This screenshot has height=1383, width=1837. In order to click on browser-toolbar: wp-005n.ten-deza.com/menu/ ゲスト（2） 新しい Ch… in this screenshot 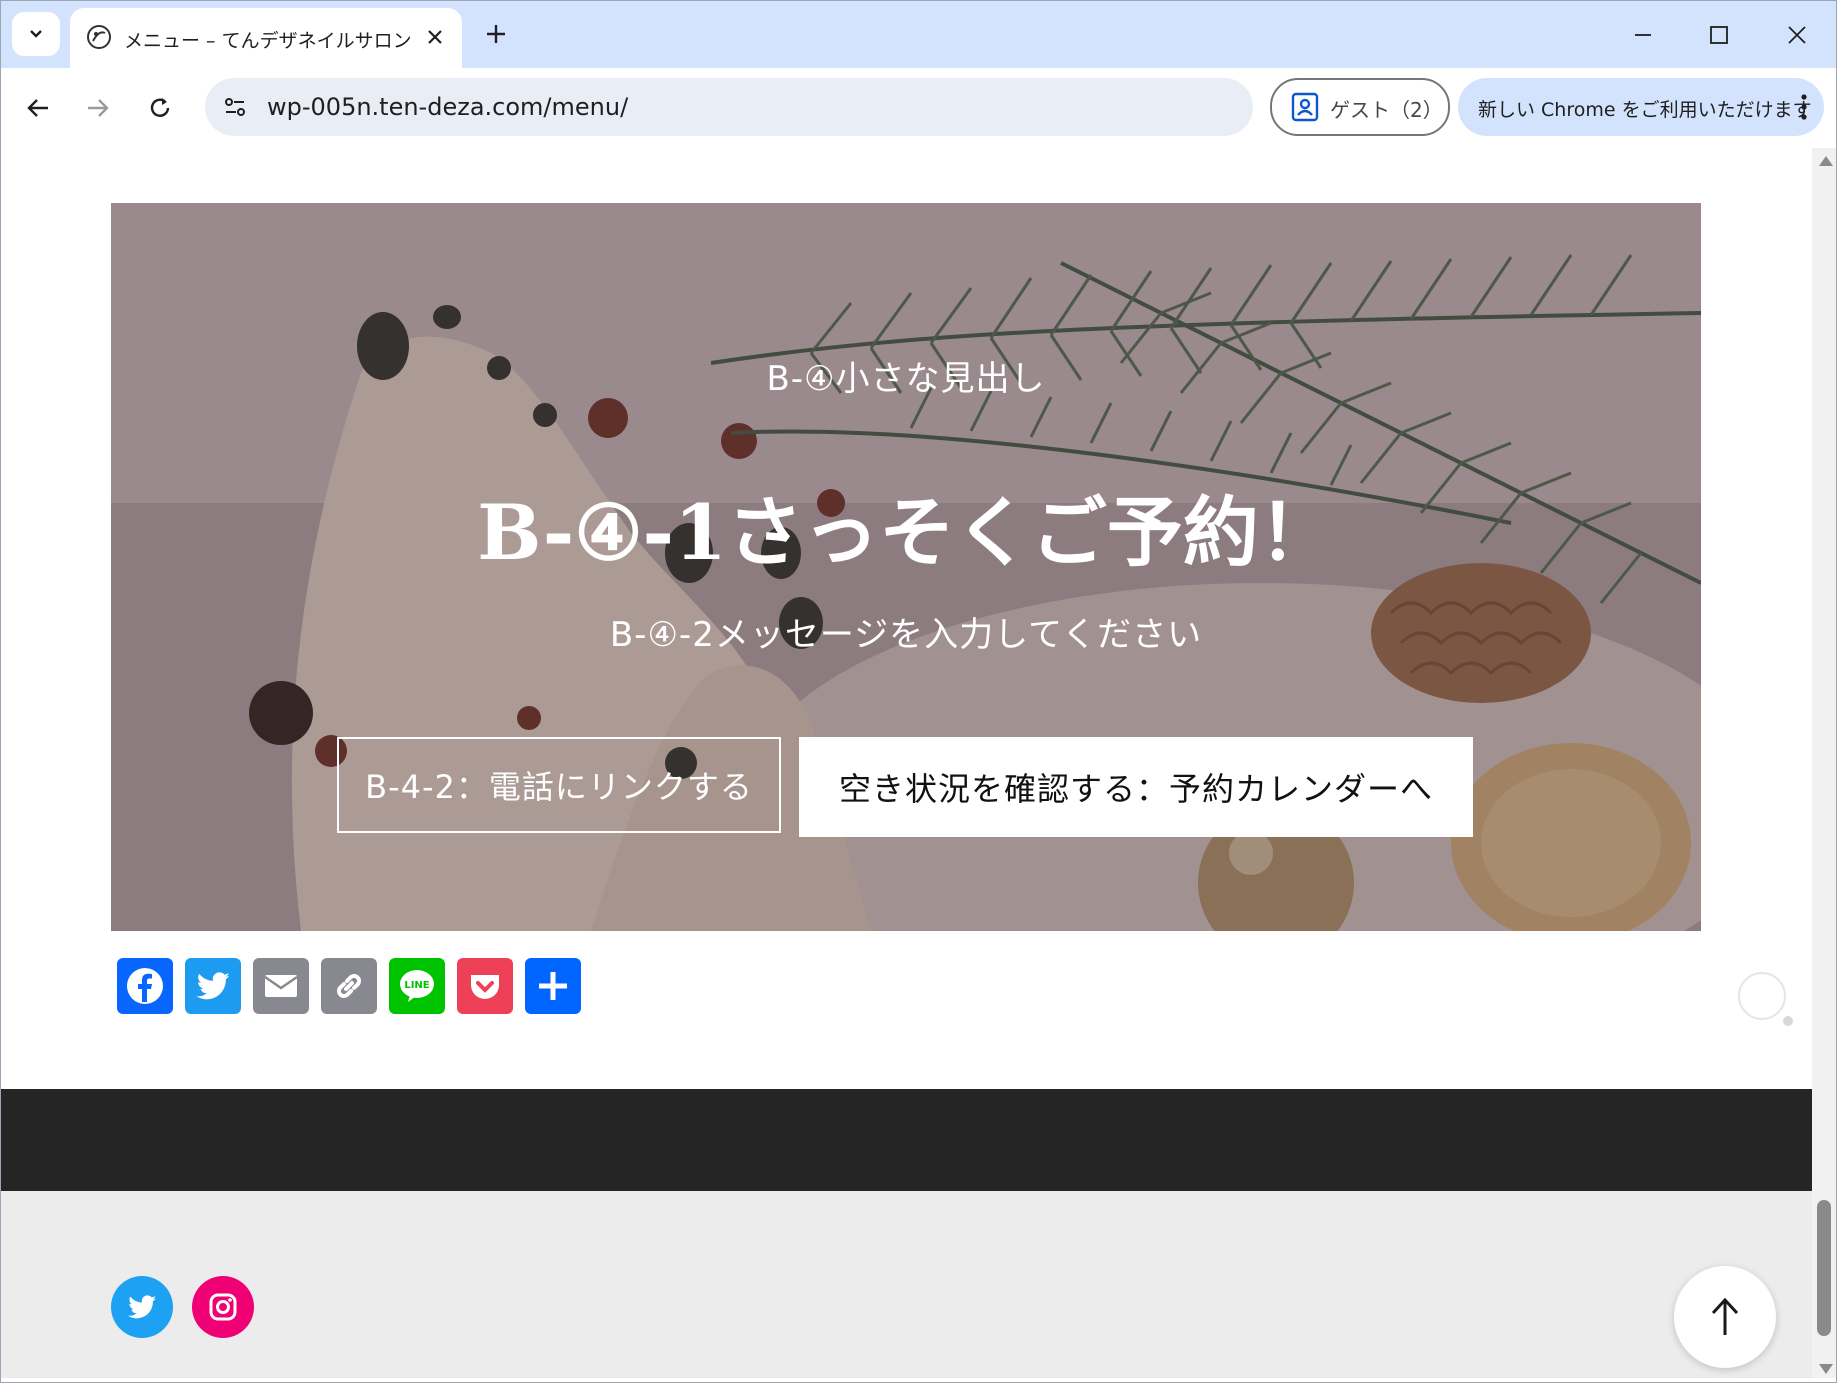, I will do `click(918, 108)`.